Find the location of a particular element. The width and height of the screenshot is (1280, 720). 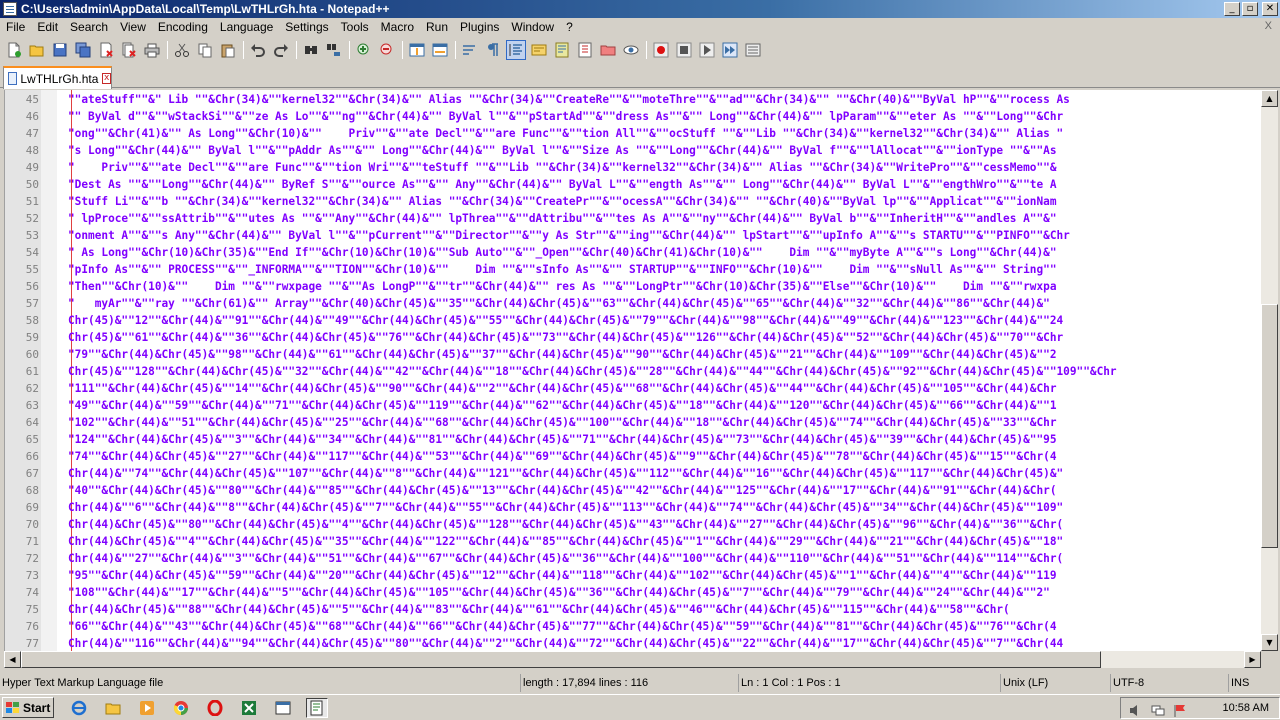

horizontal-scrollbar: ◀ ▶ is located at coordinates (632, 659).